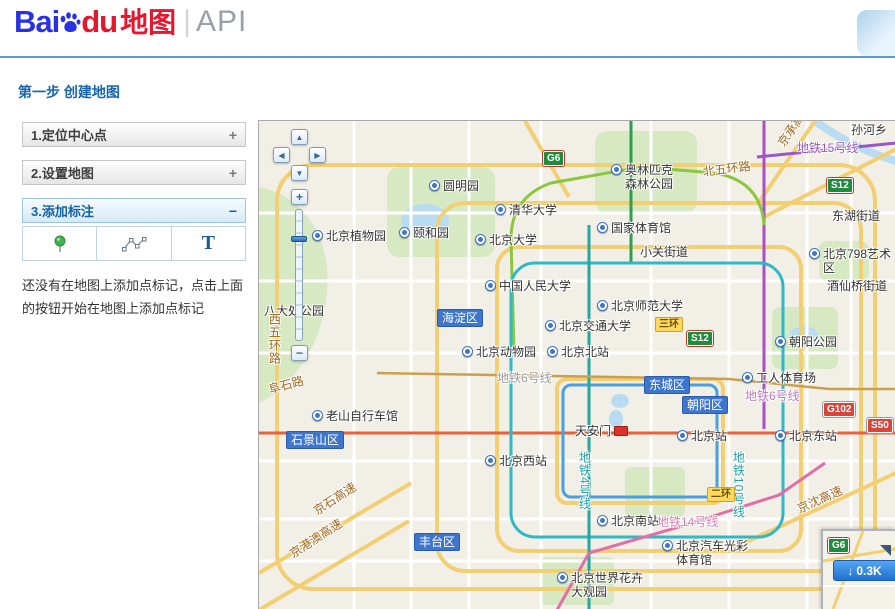 The image size is (895, 609). Describe the element at coordinates (499, 352) in the screenshot. I see `map-label-poi: 北京动物园` at that location.